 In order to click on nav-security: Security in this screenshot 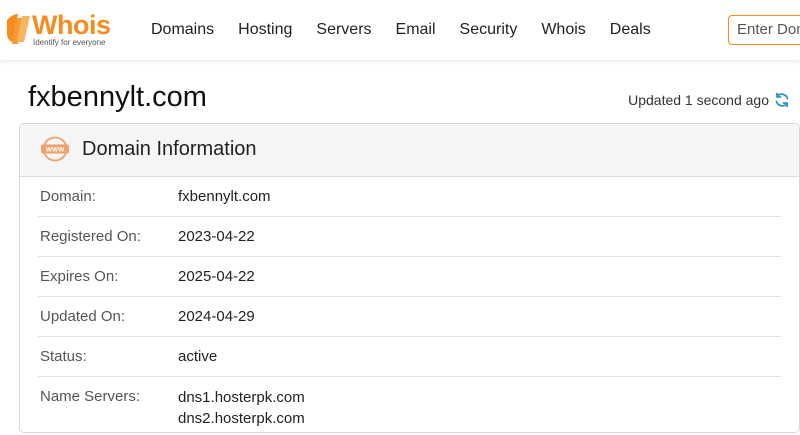, I will do `click(489, 30)`.